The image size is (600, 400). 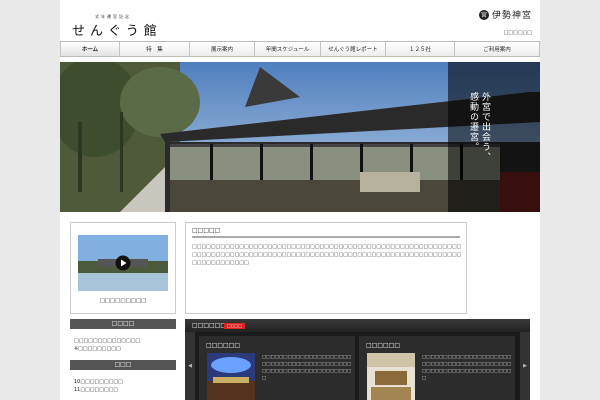 I want to click on nav-item-feature: 特 集, so click(x=155, y=49).